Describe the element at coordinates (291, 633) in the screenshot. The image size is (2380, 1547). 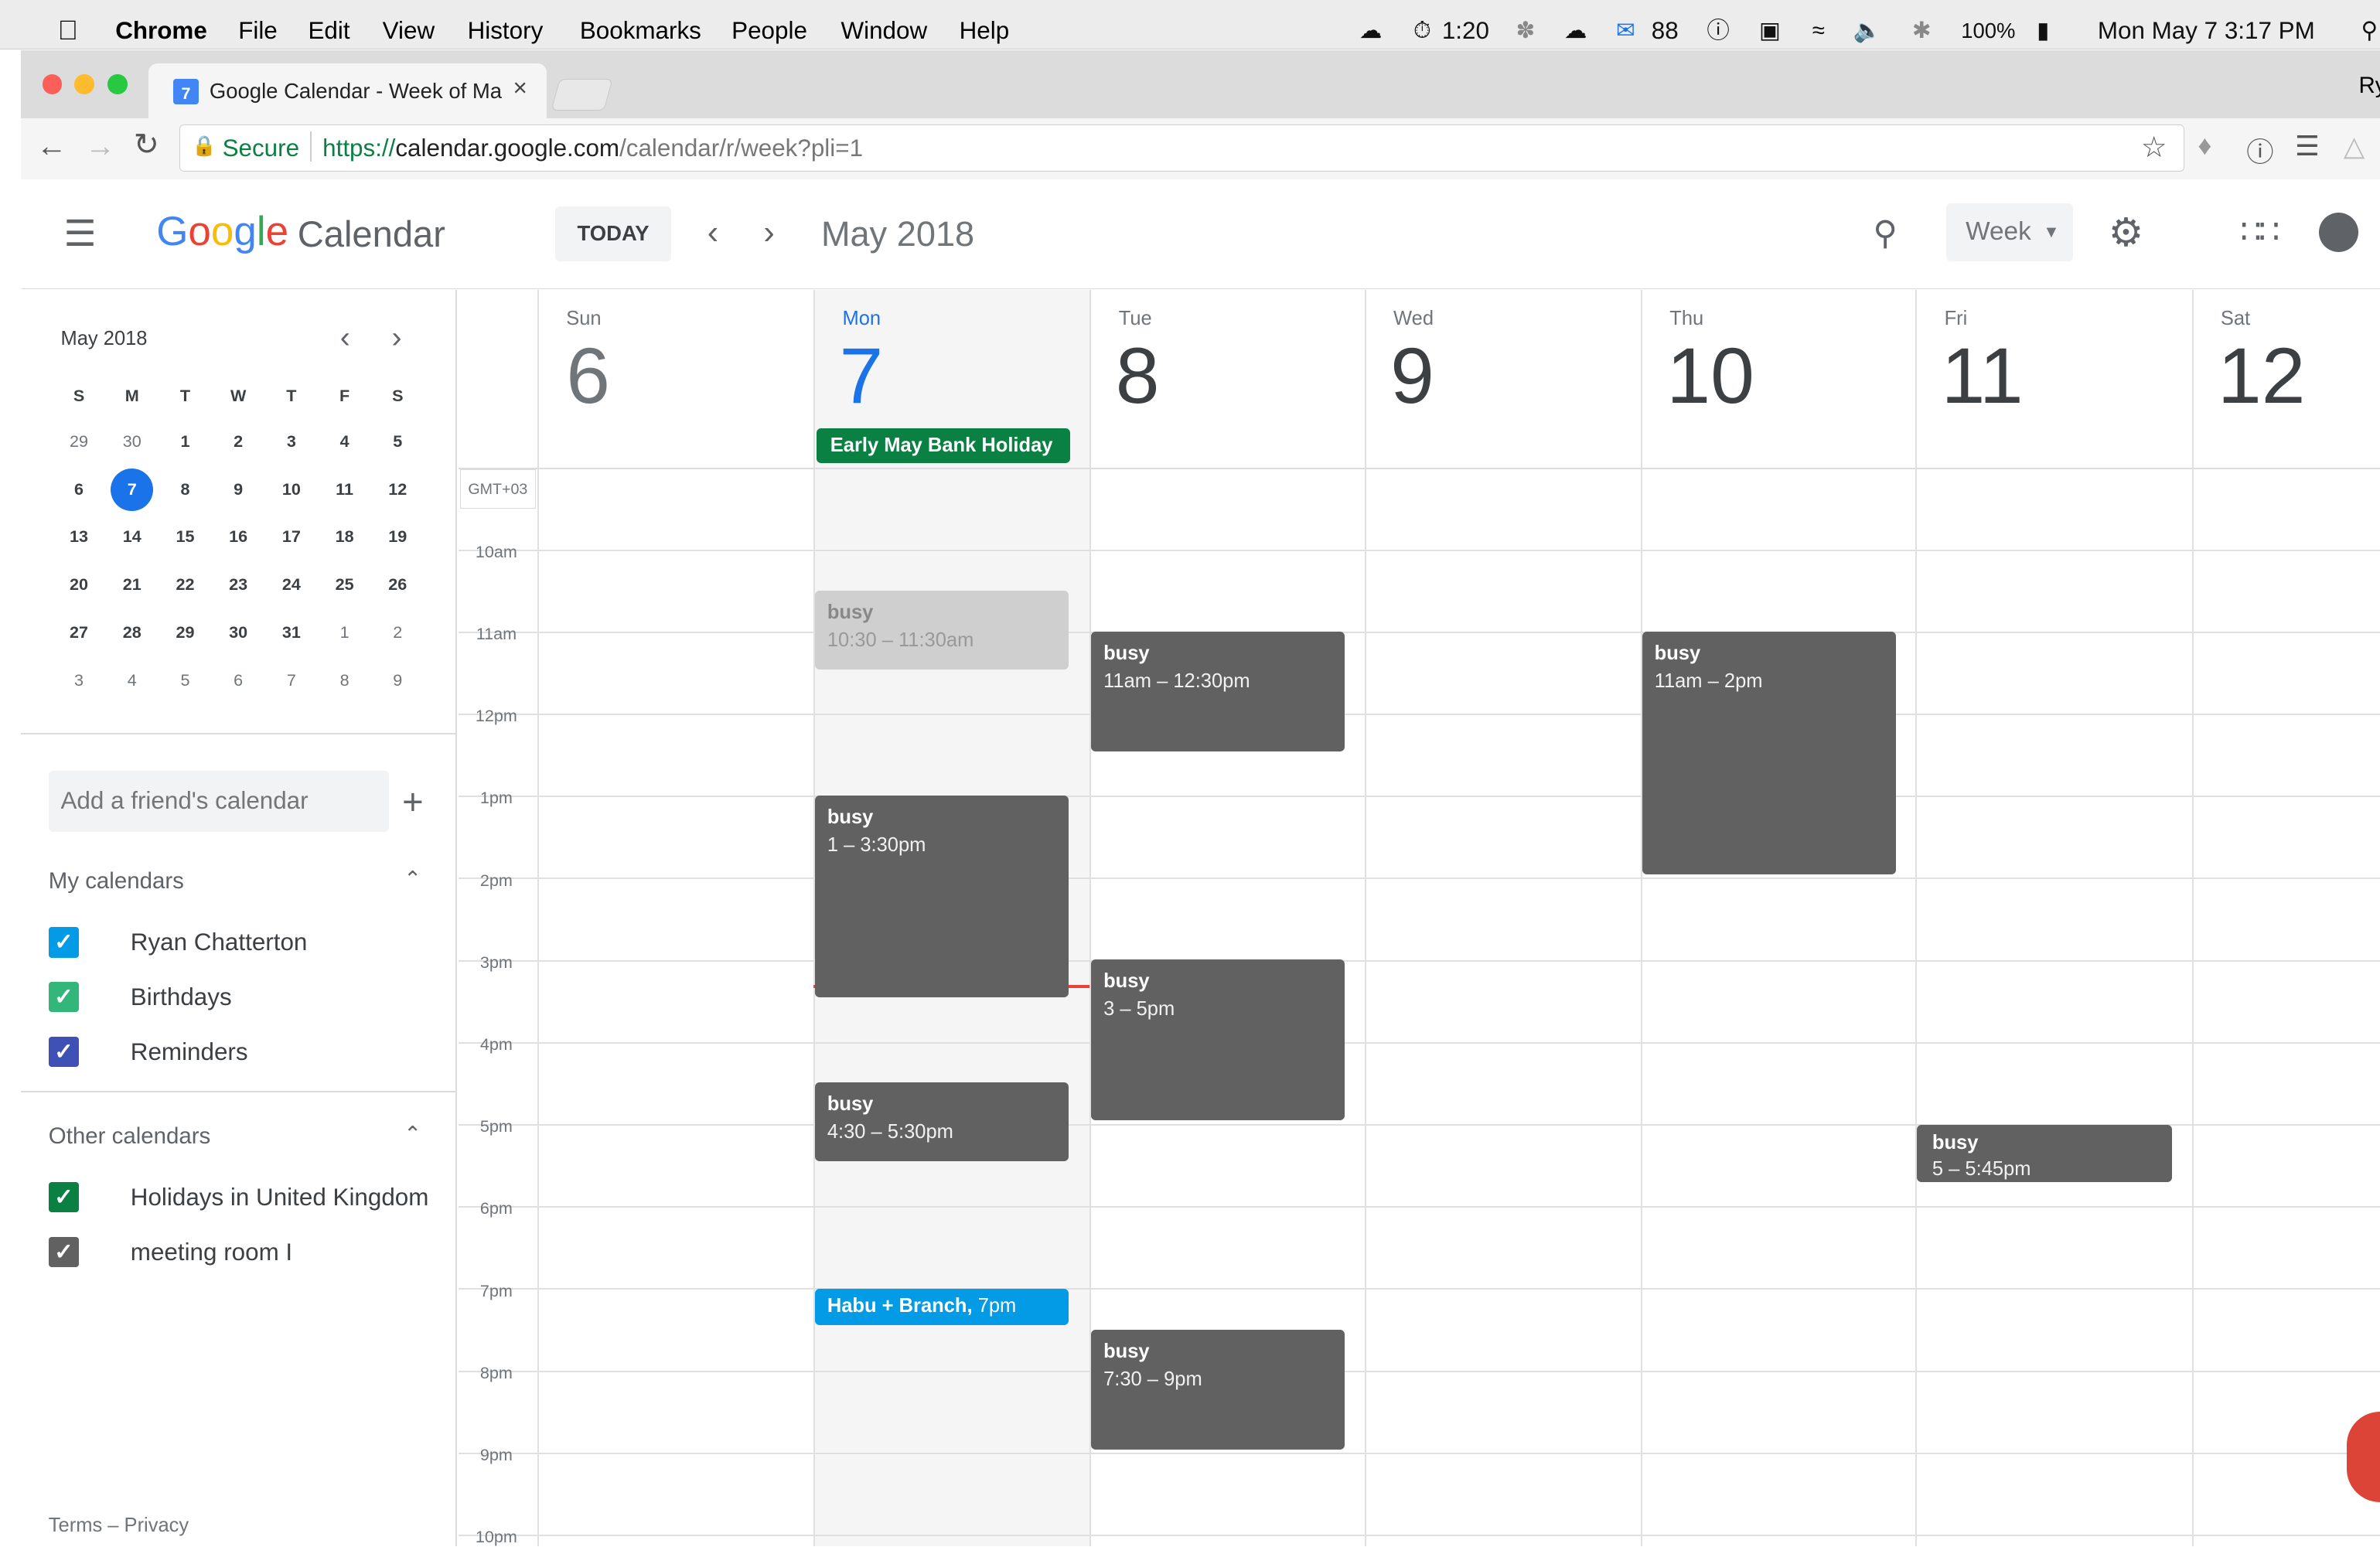
I see `mini-calendar-day: 31` at that location.